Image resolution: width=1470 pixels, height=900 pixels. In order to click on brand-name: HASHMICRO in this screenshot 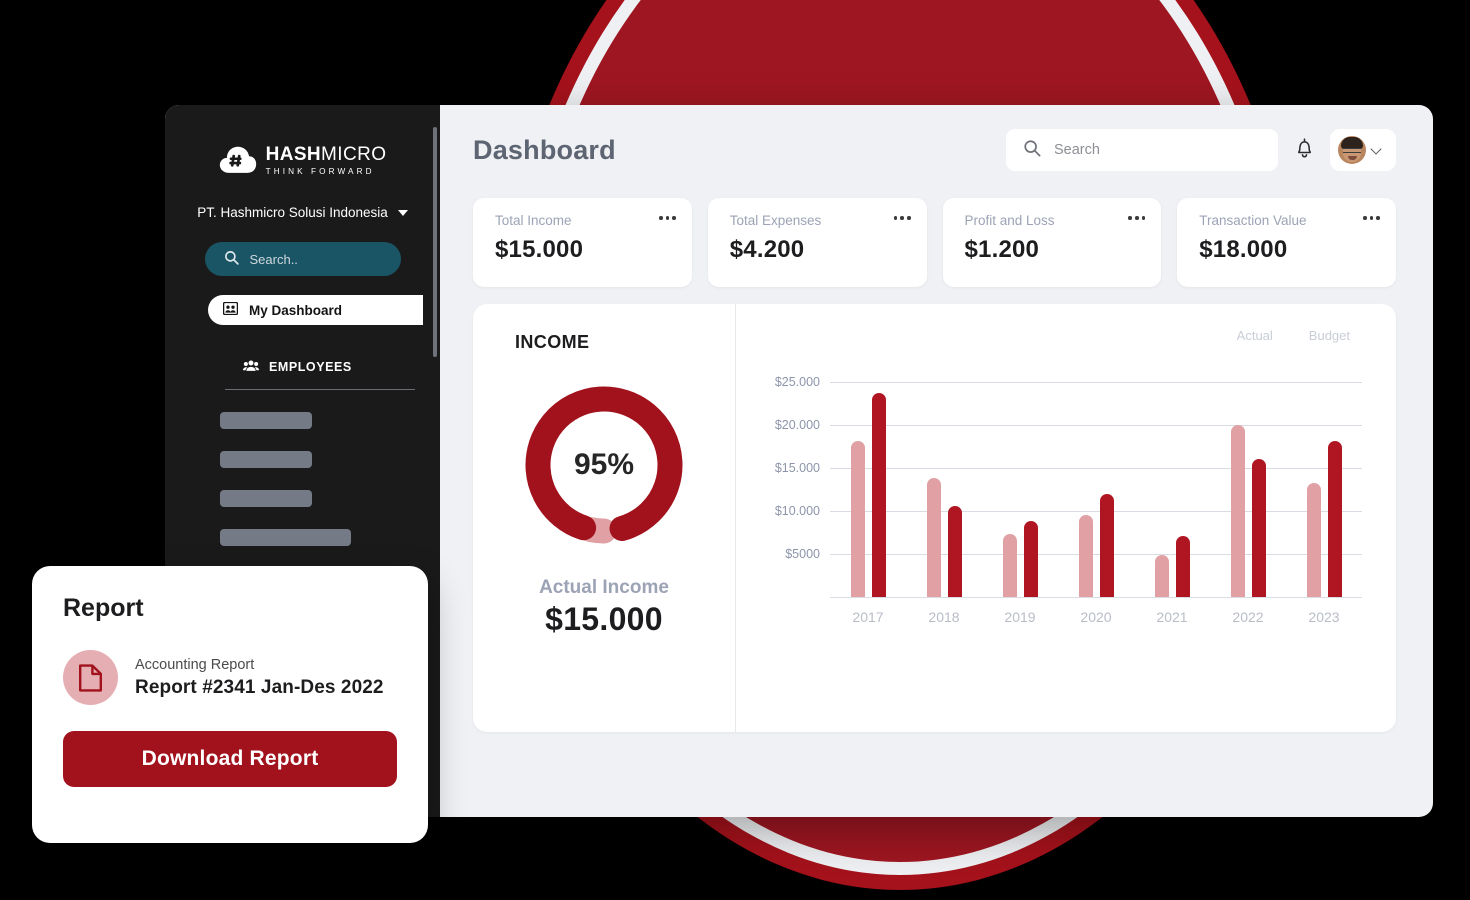, I will do `click(326, 154)`.